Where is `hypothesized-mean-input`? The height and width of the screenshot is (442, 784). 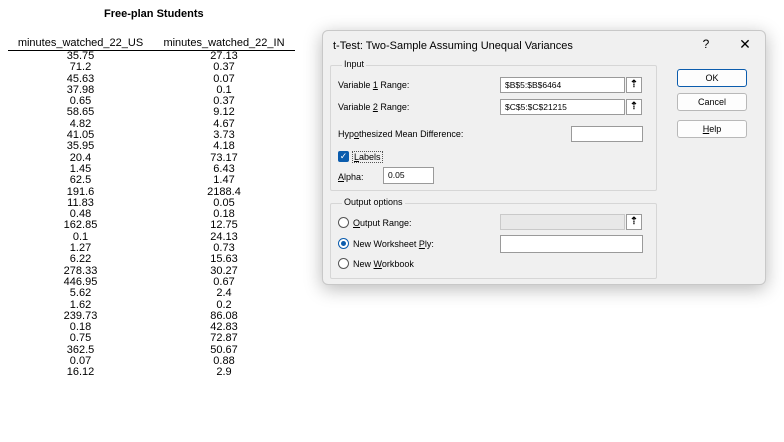
hypothesized-mean-input is located at coordinates (607, 134).